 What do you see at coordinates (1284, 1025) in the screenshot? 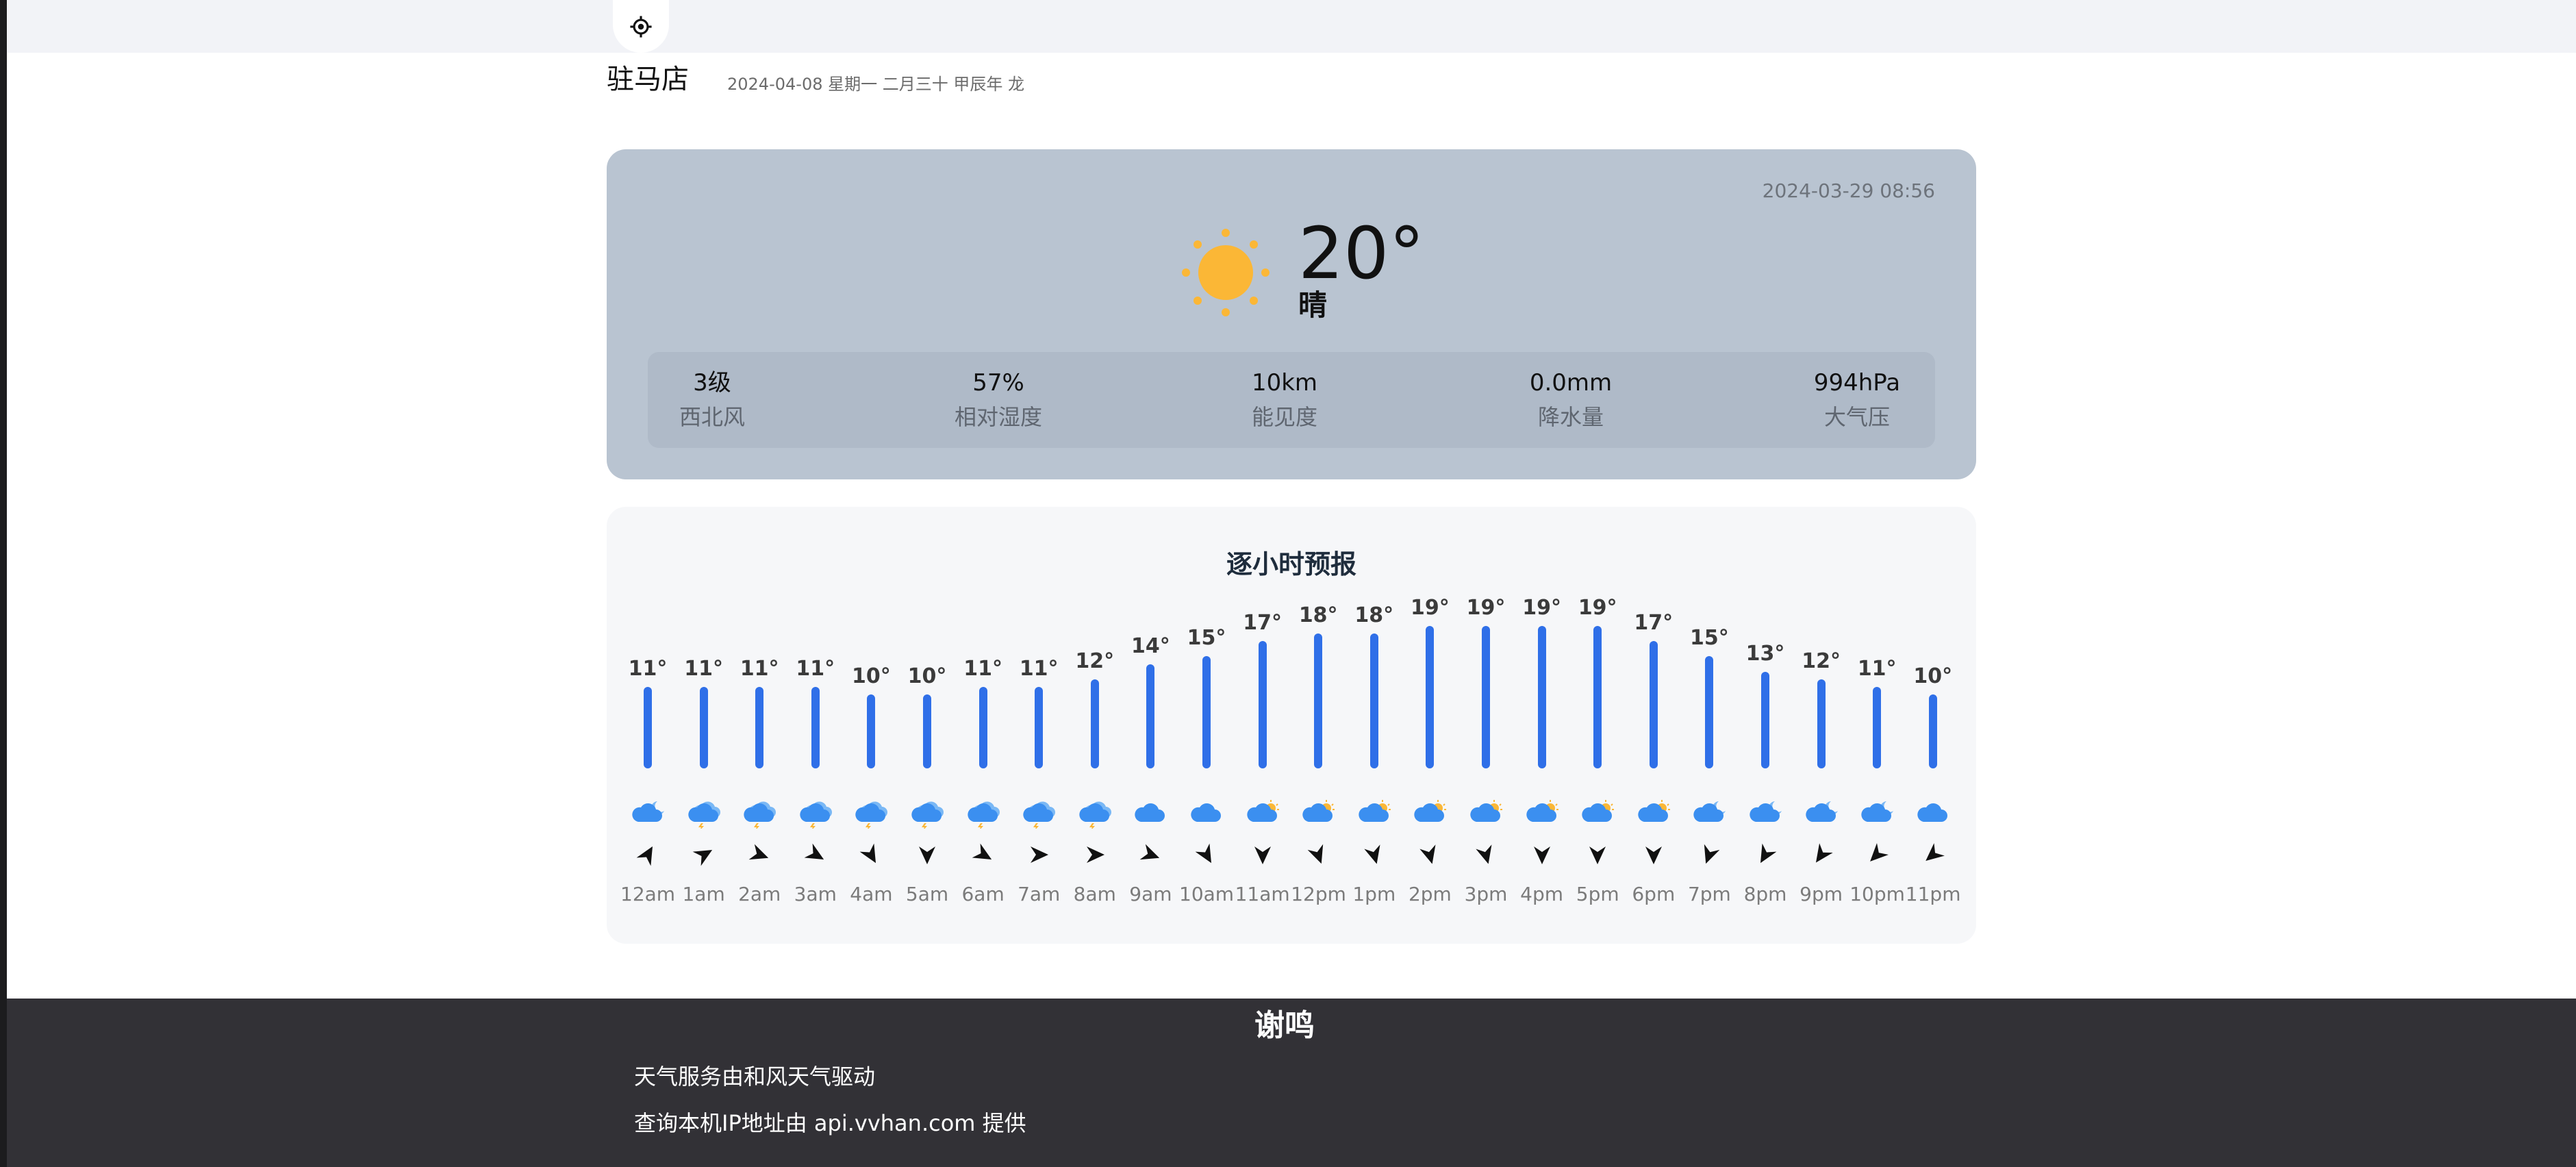
I see `footer-title: 谢鸣` at bounding box center [1284, 1025].